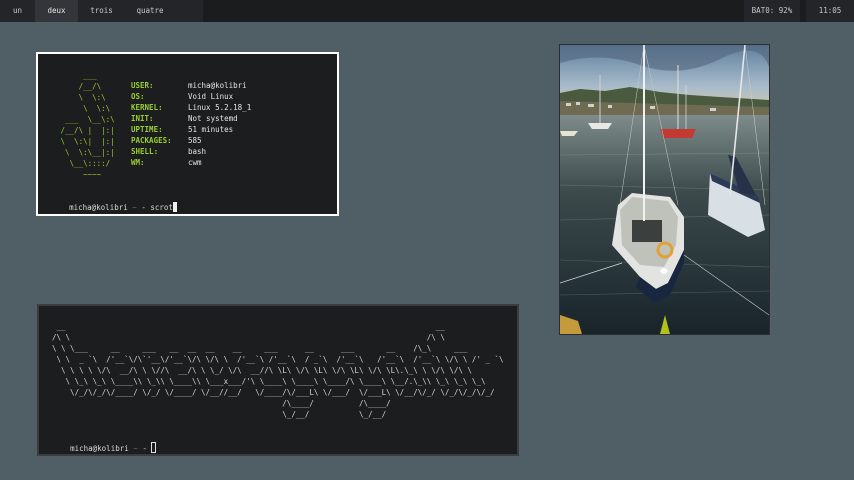  I want to click on info-value: cwm, so click(195, 162).